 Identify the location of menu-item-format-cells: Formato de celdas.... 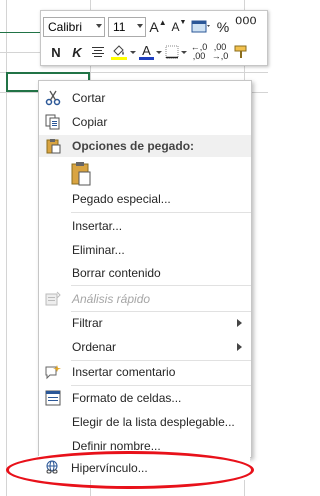
(145, 398).